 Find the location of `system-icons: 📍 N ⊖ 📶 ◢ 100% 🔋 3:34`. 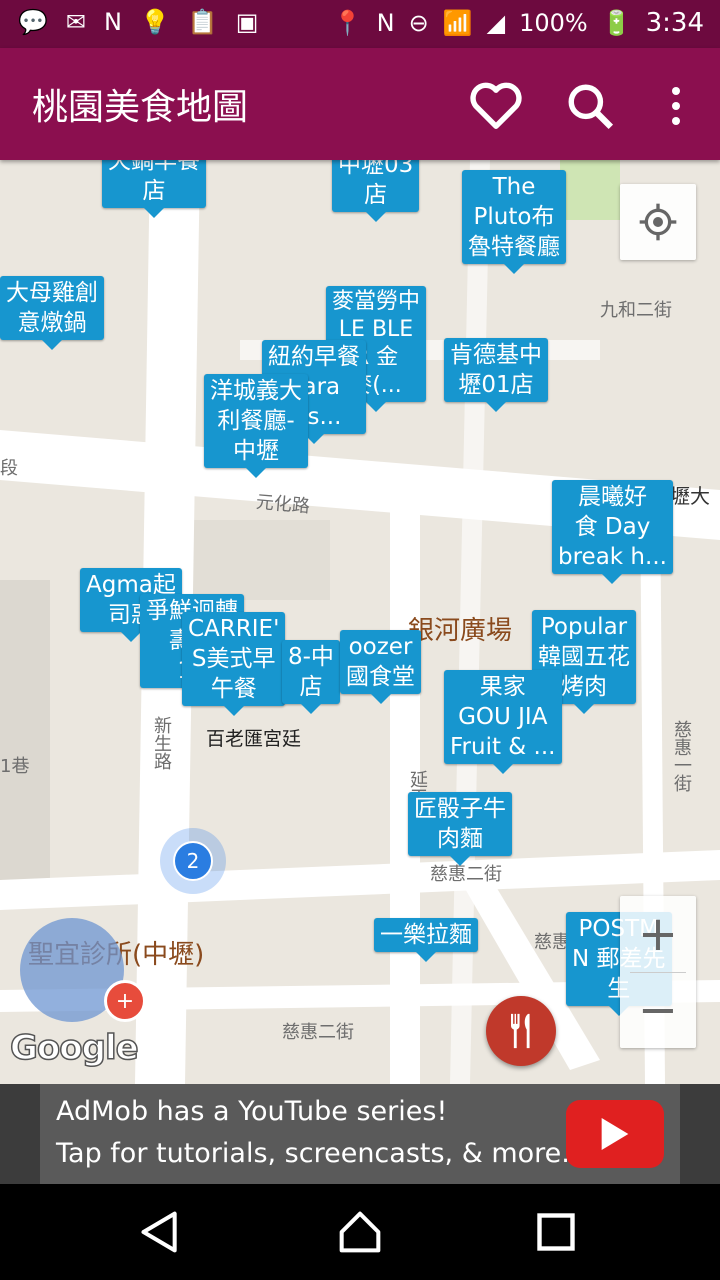

system-icons: 📍 N ⊖ 📶 ◢ 100% 🔋 3:34 is located at coordinates (518, 23).